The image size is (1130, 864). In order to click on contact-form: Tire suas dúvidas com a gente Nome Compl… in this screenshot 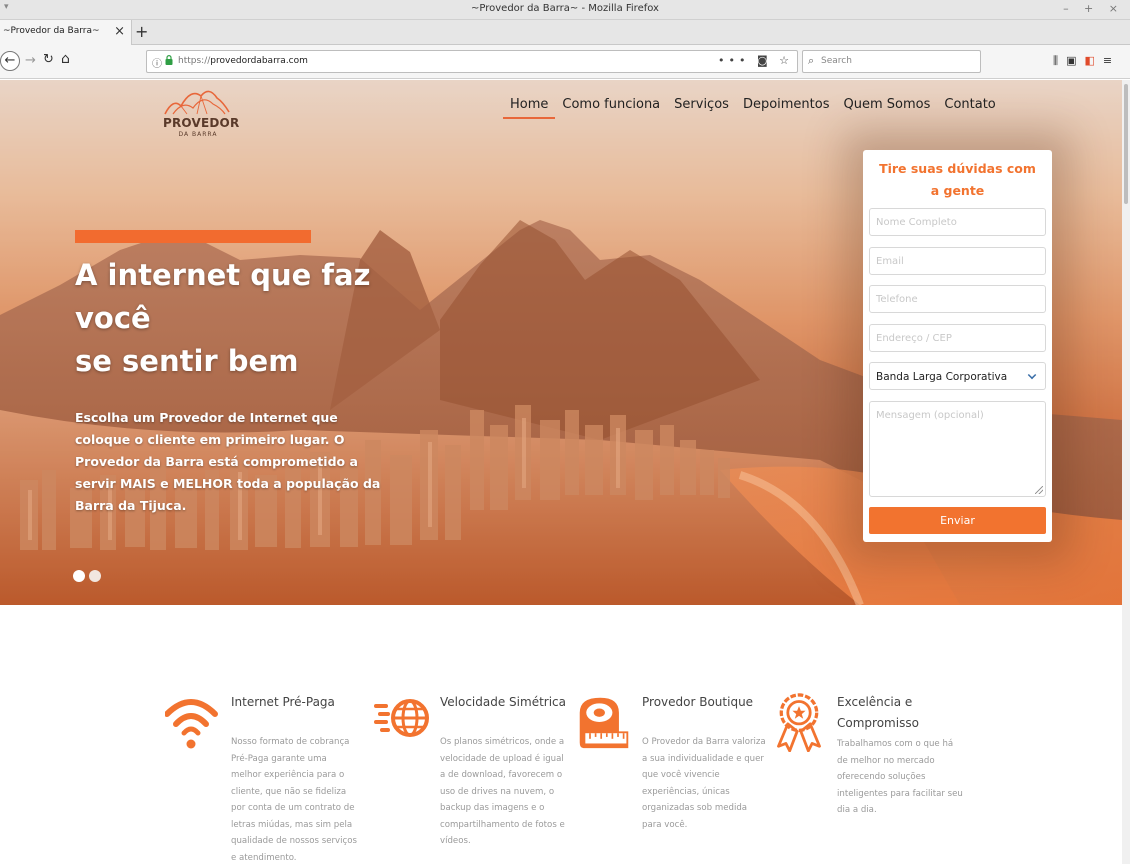, I will do `click(957, 346)`.